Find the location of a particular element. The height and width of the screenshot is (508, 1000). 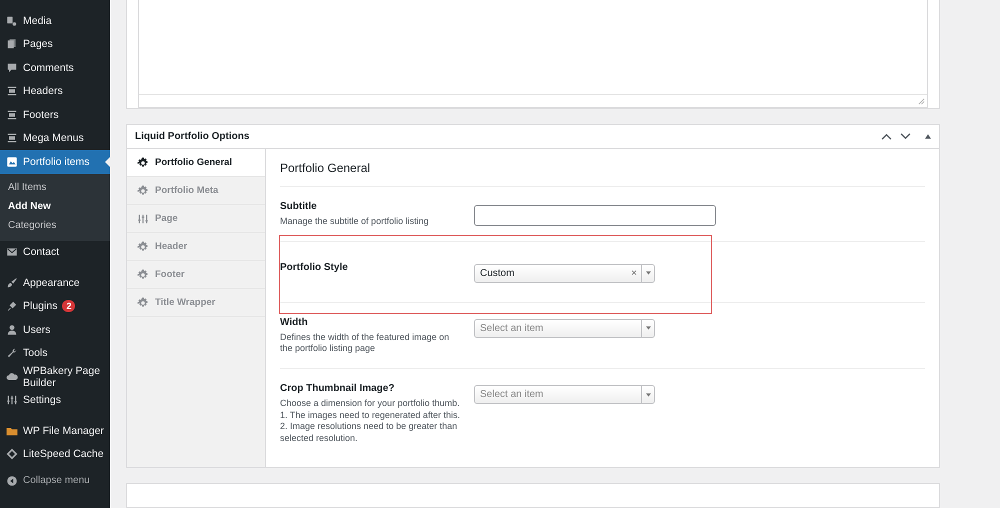

menu-item: Mega Menus is located at coordinates (55, 138).